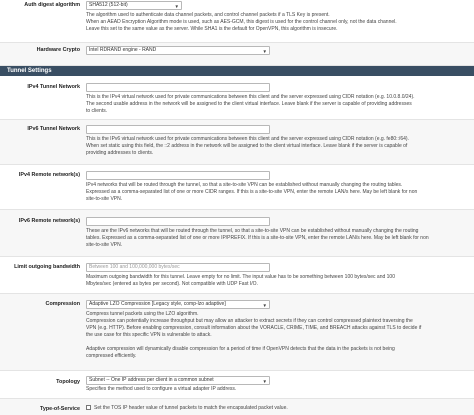 This screenshot has height=415, width=474. I want to click on tunnel-settings-heading: Tunnel Settings, so click(237, 71).